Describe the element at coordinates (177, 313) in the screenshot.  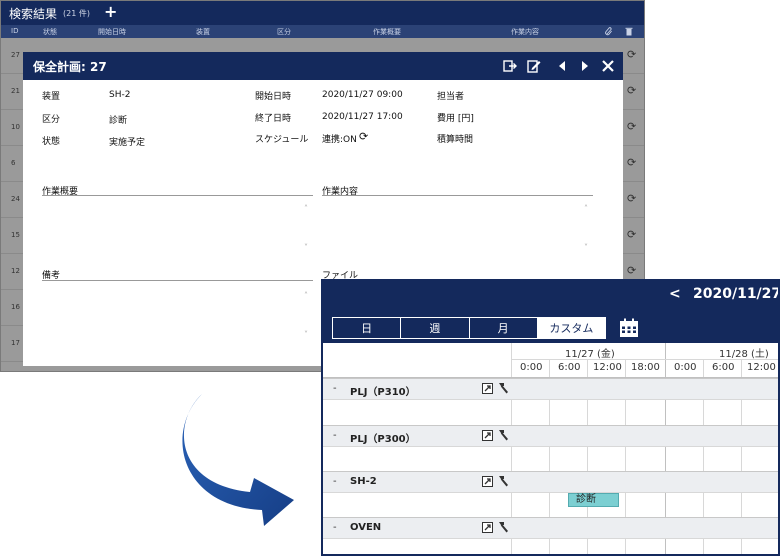
I see `notes-textarea` at that location.